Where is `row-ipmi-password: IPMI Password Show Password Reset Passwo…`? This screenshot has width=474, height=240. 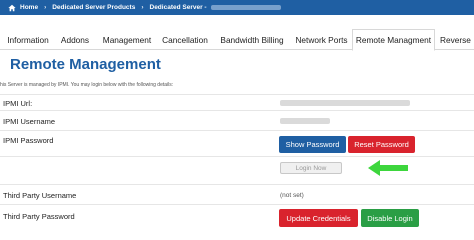 row-ipmi-password: IPMI Password Show Password Reset Passwo… is located at coordinates (237, 143).